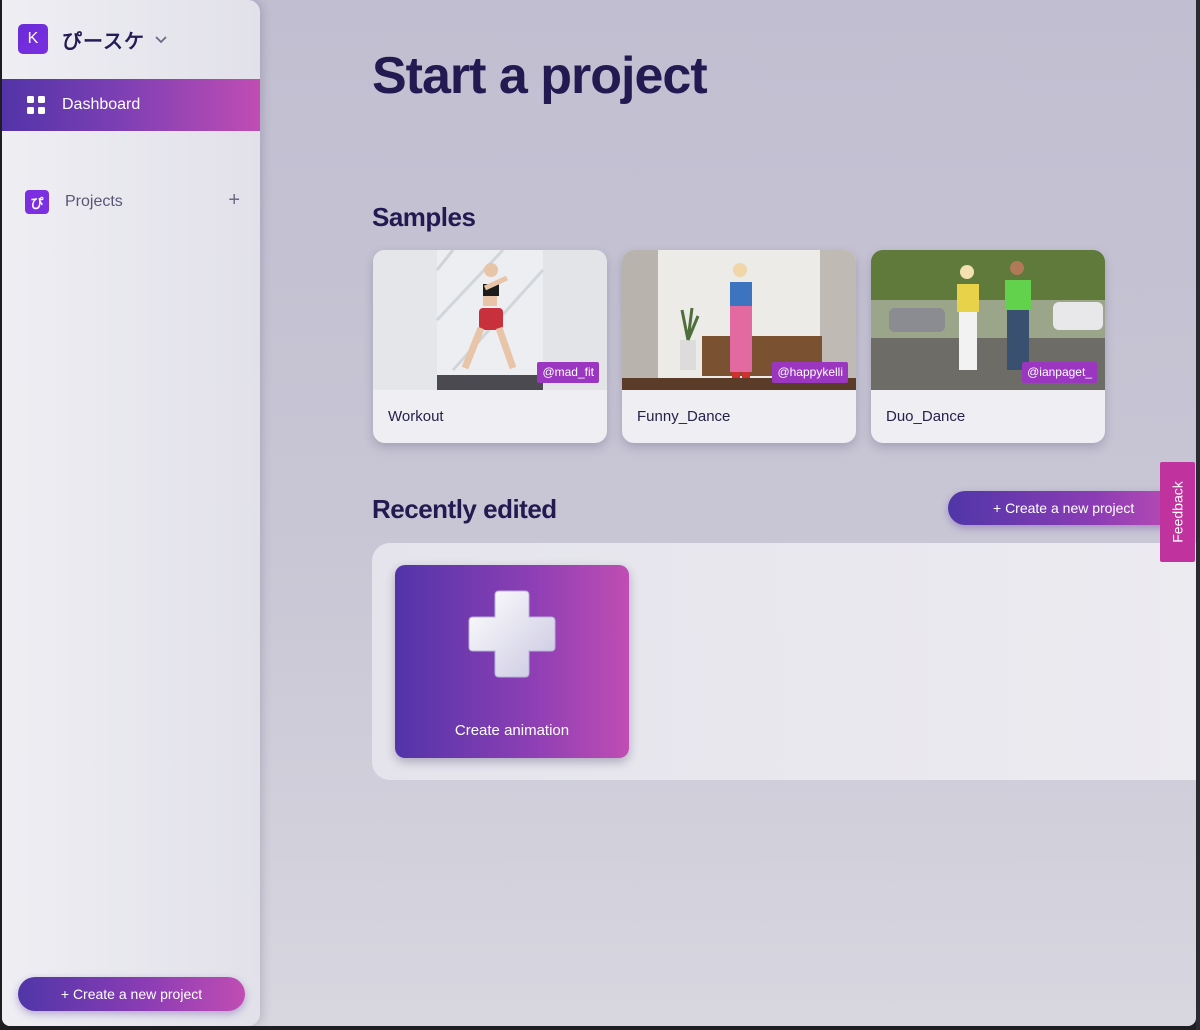 Image resolution: width=1200 pixels, height=1030 pixels. I want to click on sample-name: Funny_Dance, so click(684, 416).